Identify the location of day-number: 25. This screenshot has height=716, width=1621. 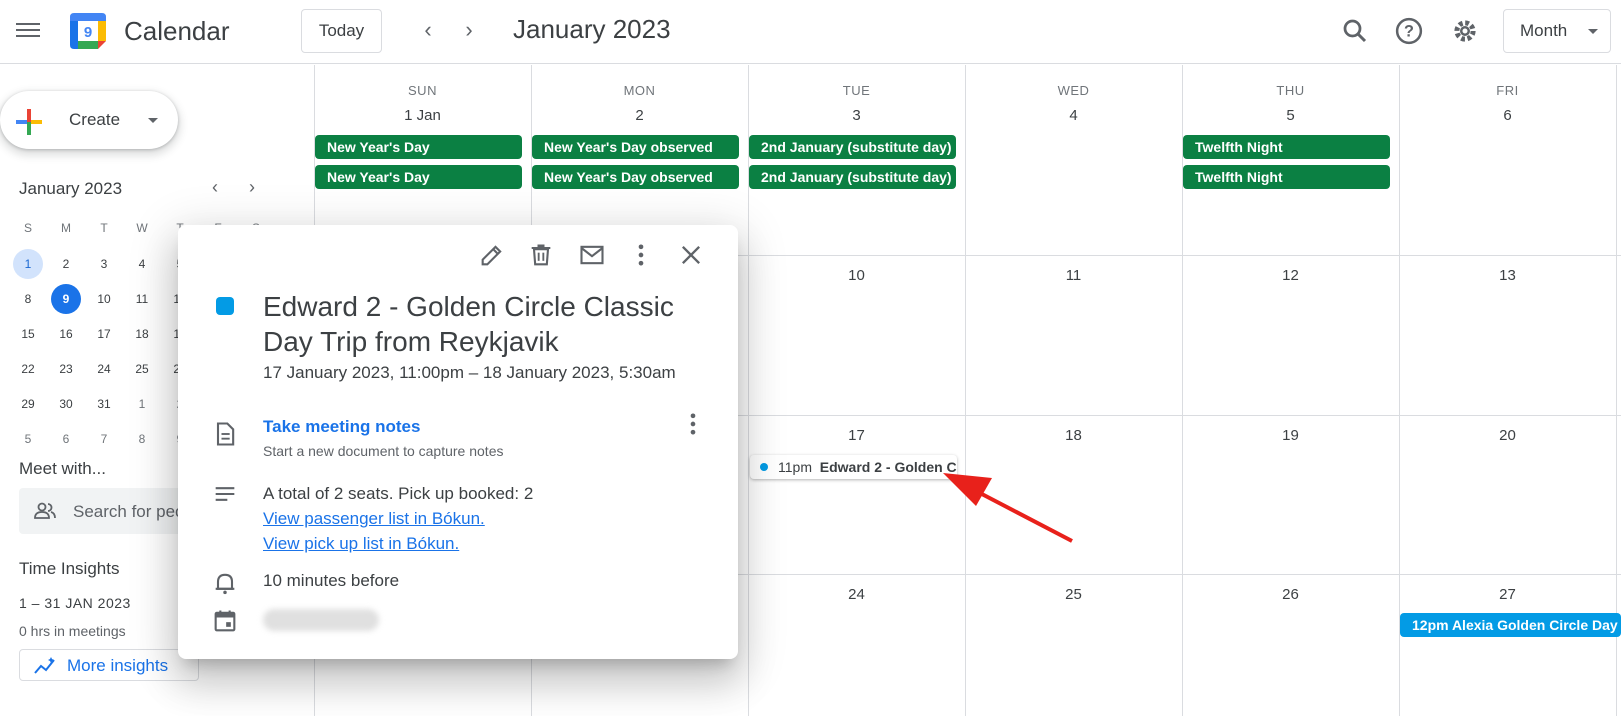
(1073, 594).